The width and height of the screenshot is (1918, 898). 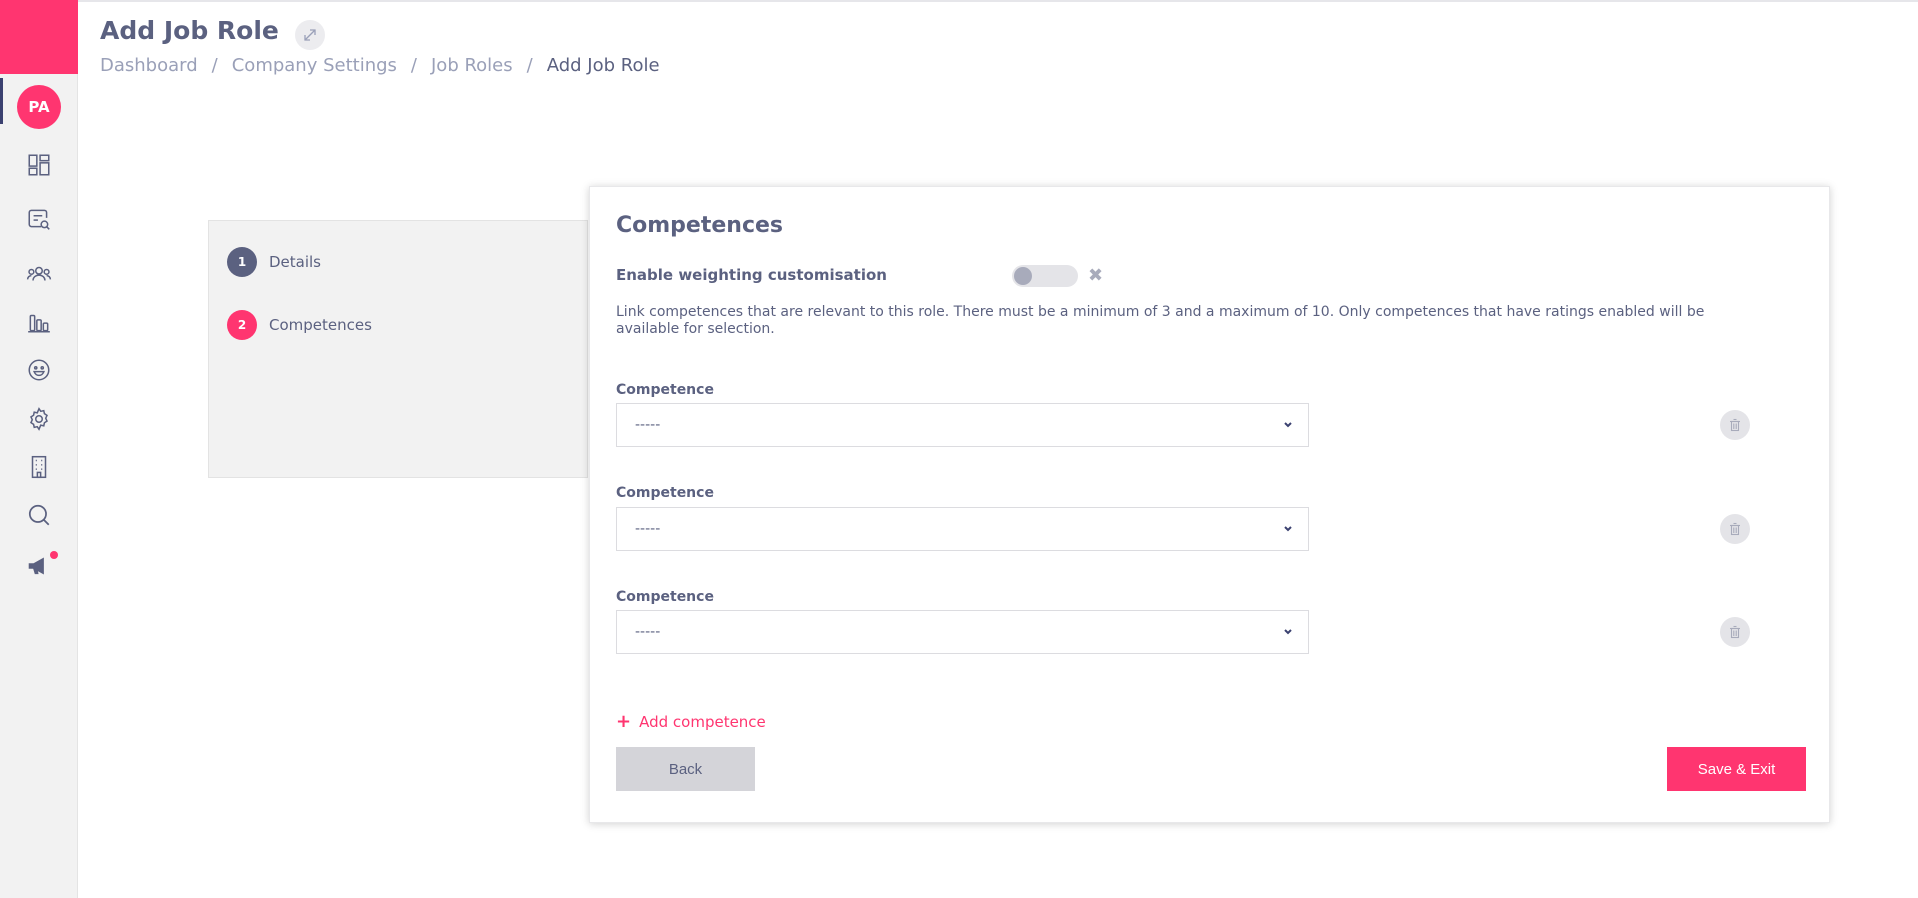 What do you see at coordinates (1096, 275) in the screenshot?
I see `close-icon: ✖` at bounding box center [1096, 275].